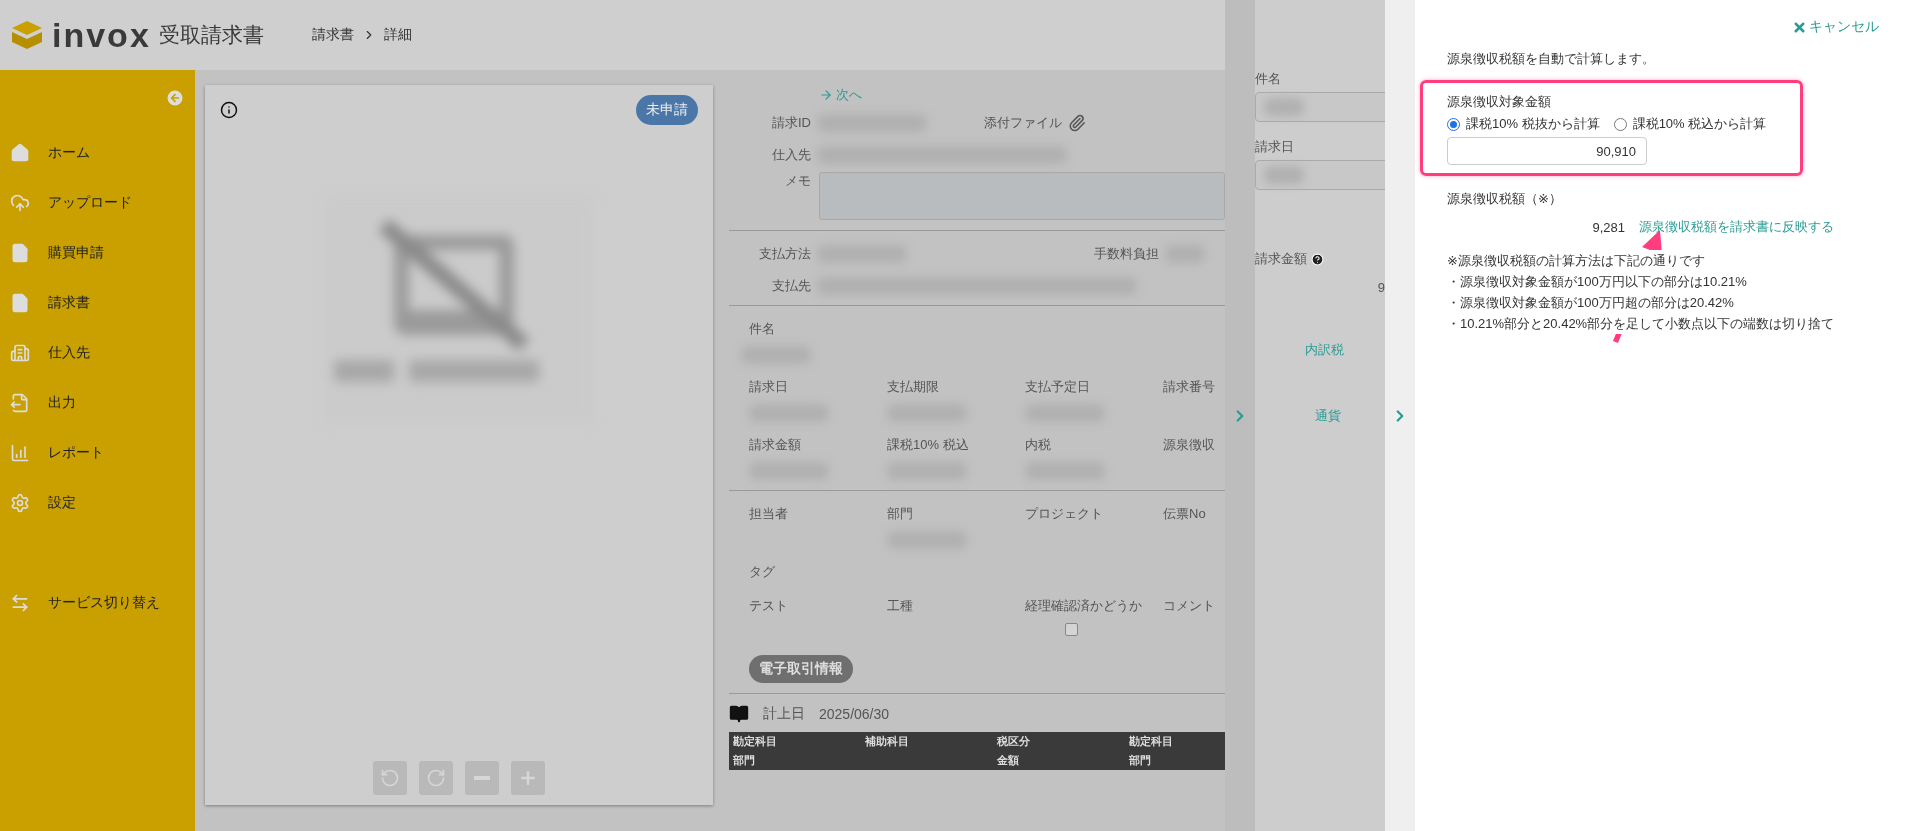  I want to click on cloud-upload-icon, so click(20, 203).